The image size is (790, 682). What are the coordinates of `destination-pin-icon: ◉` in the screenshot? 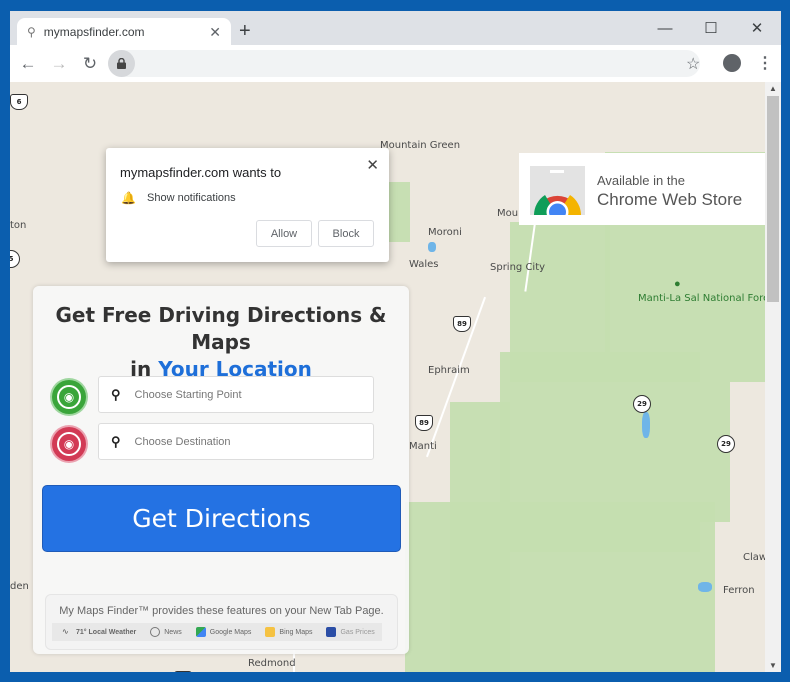 It's located at (69, 444).